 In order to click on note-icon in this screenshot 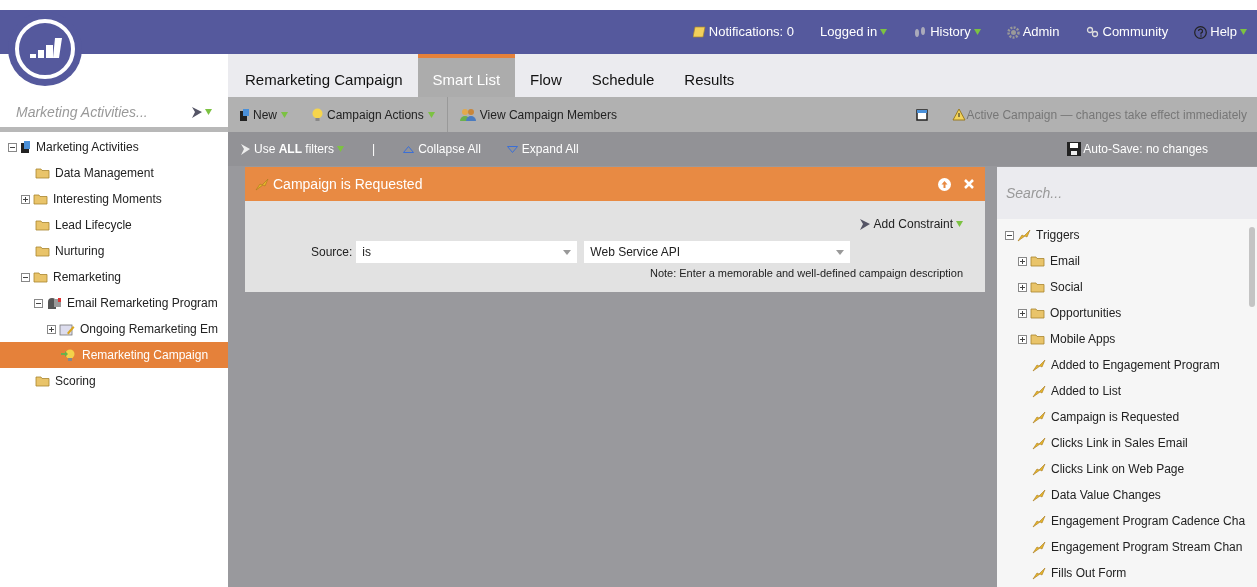, I will do `click(699, 32)`.